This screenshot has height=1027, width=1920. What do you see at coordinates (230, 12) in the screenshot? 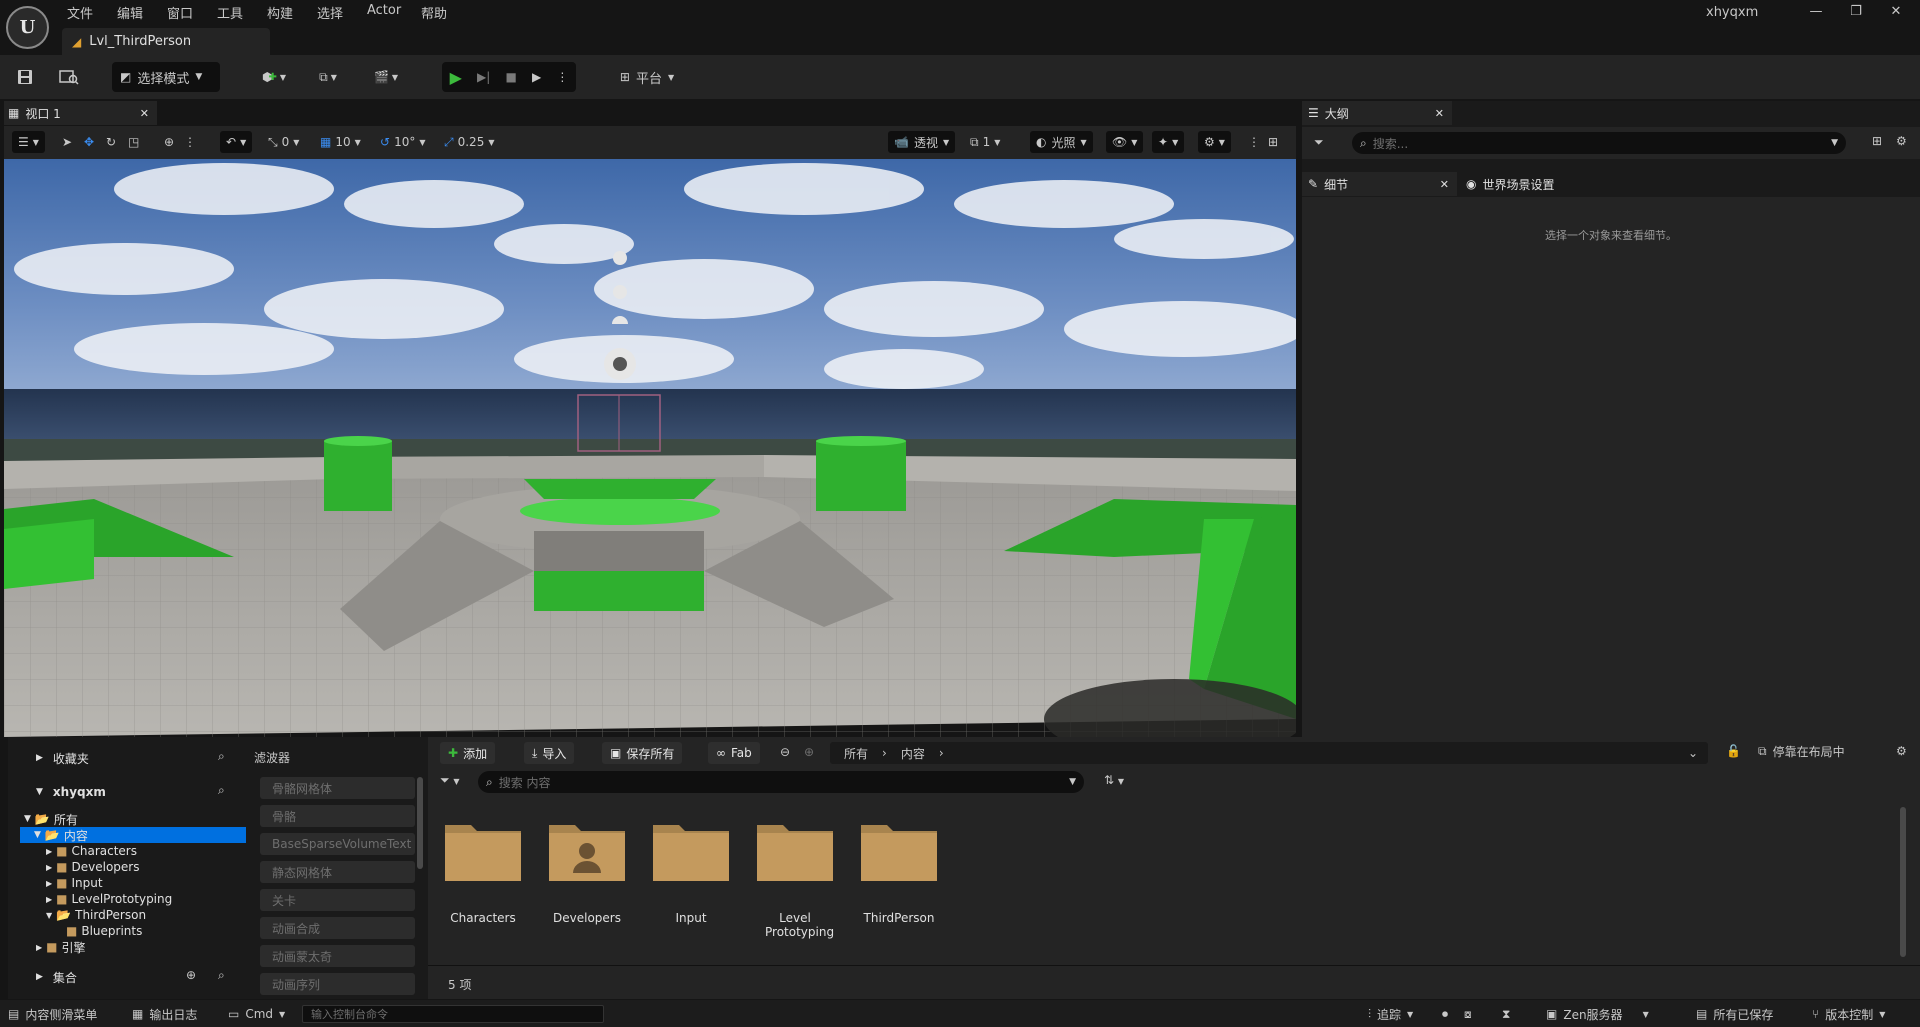
I see `menu-tools: 工具` at bounding box center [230, 12].